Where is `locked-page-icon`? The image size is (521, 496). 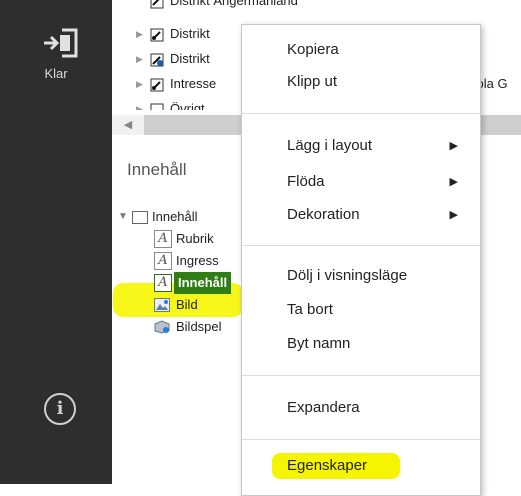 locked-page-icon is located at coordinates (157, 59).